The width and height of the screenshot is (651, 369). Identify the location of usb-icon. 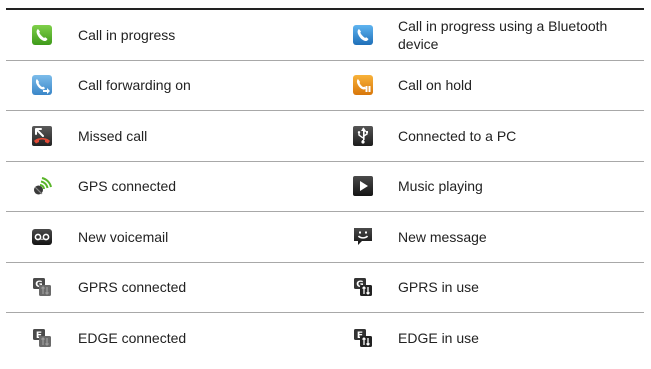
(363, 135).